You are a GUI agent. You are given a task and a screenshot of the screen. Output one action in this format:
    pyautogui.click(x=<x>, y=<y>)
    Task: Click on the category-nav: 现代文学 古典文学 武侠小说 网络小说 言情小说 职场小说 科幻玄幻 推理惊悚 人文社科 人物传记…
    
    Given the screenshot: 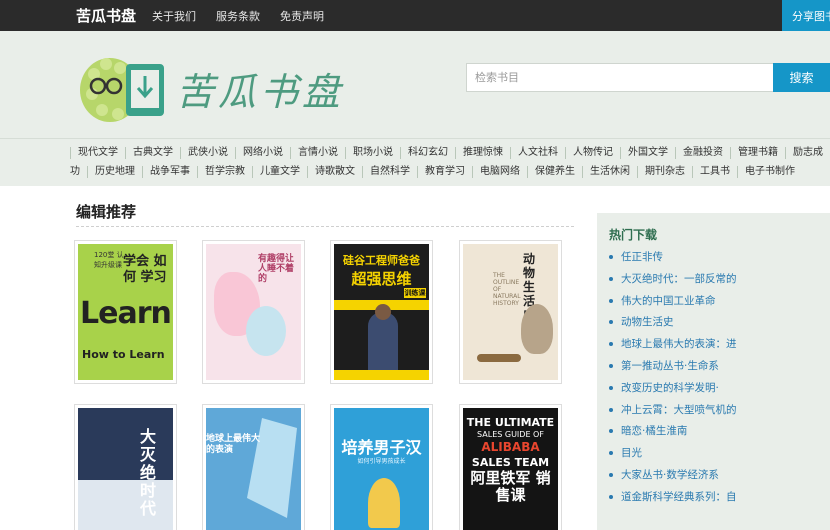 What is the action you would take?
    pyautogui.click(x=415, y=162)
    